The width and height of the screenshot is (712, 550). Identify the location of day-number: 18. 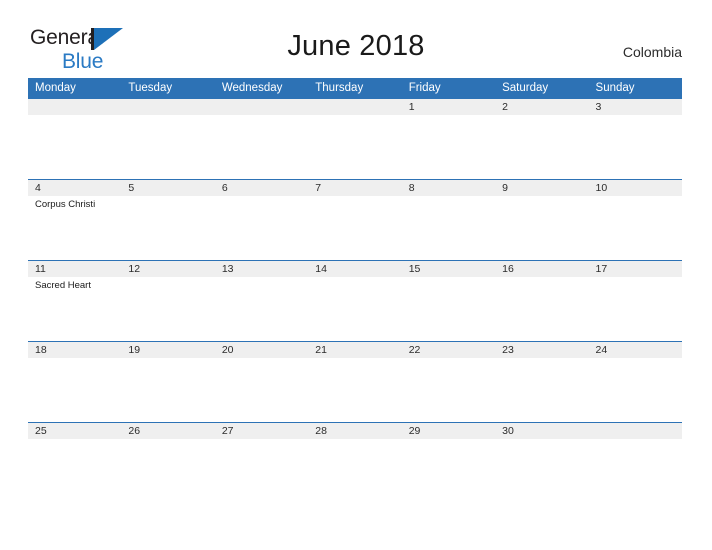
(75, 349).